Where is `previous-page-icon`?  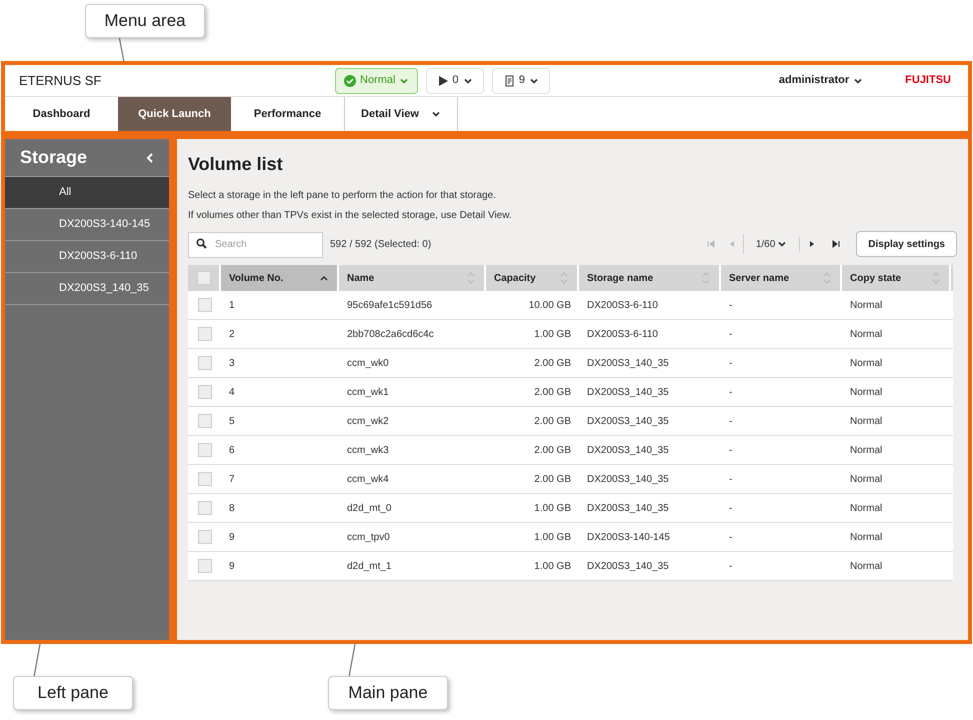 previous-page-icon is located at coordinates (732, 244).